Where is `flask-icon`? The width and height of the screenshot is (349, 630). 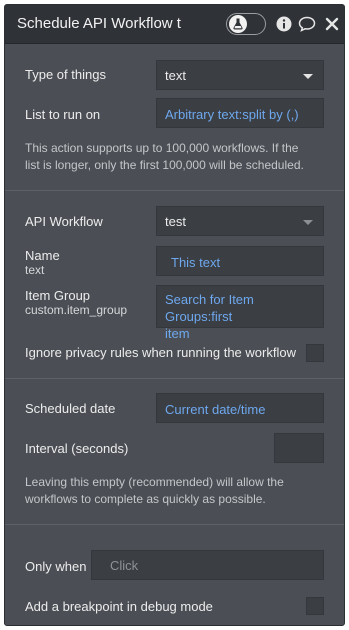 flask-icon is located at coordinates (238, 24).